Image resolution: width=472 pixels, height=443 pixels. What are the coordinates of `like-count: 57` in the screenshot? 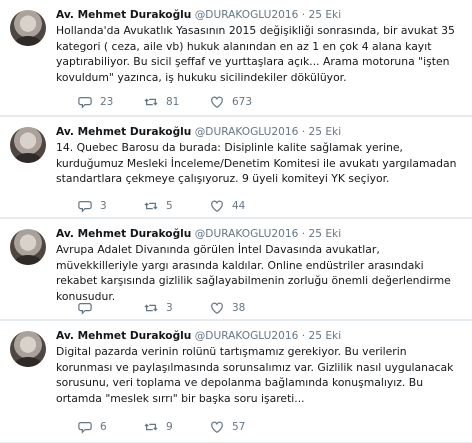 It's located at (239, 427).